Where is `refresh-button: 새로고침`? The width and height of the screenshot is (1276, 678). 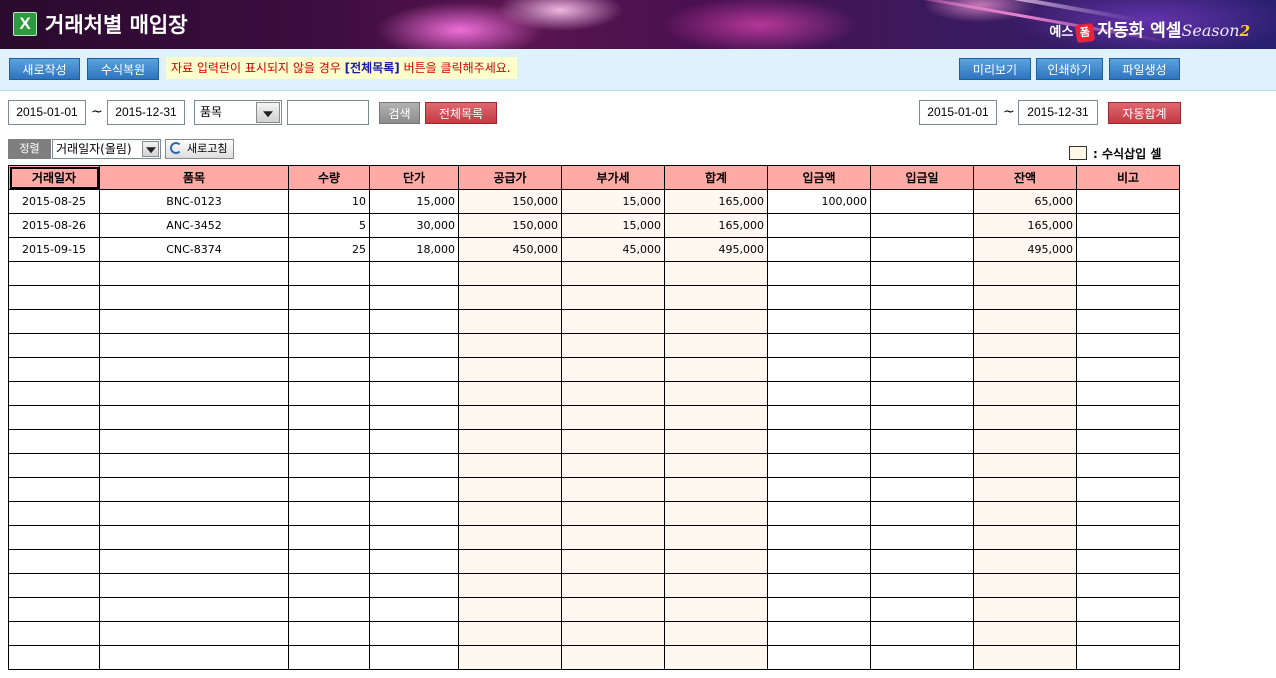 refresh-button: 새로고침 is located at coordinates (199, 149).